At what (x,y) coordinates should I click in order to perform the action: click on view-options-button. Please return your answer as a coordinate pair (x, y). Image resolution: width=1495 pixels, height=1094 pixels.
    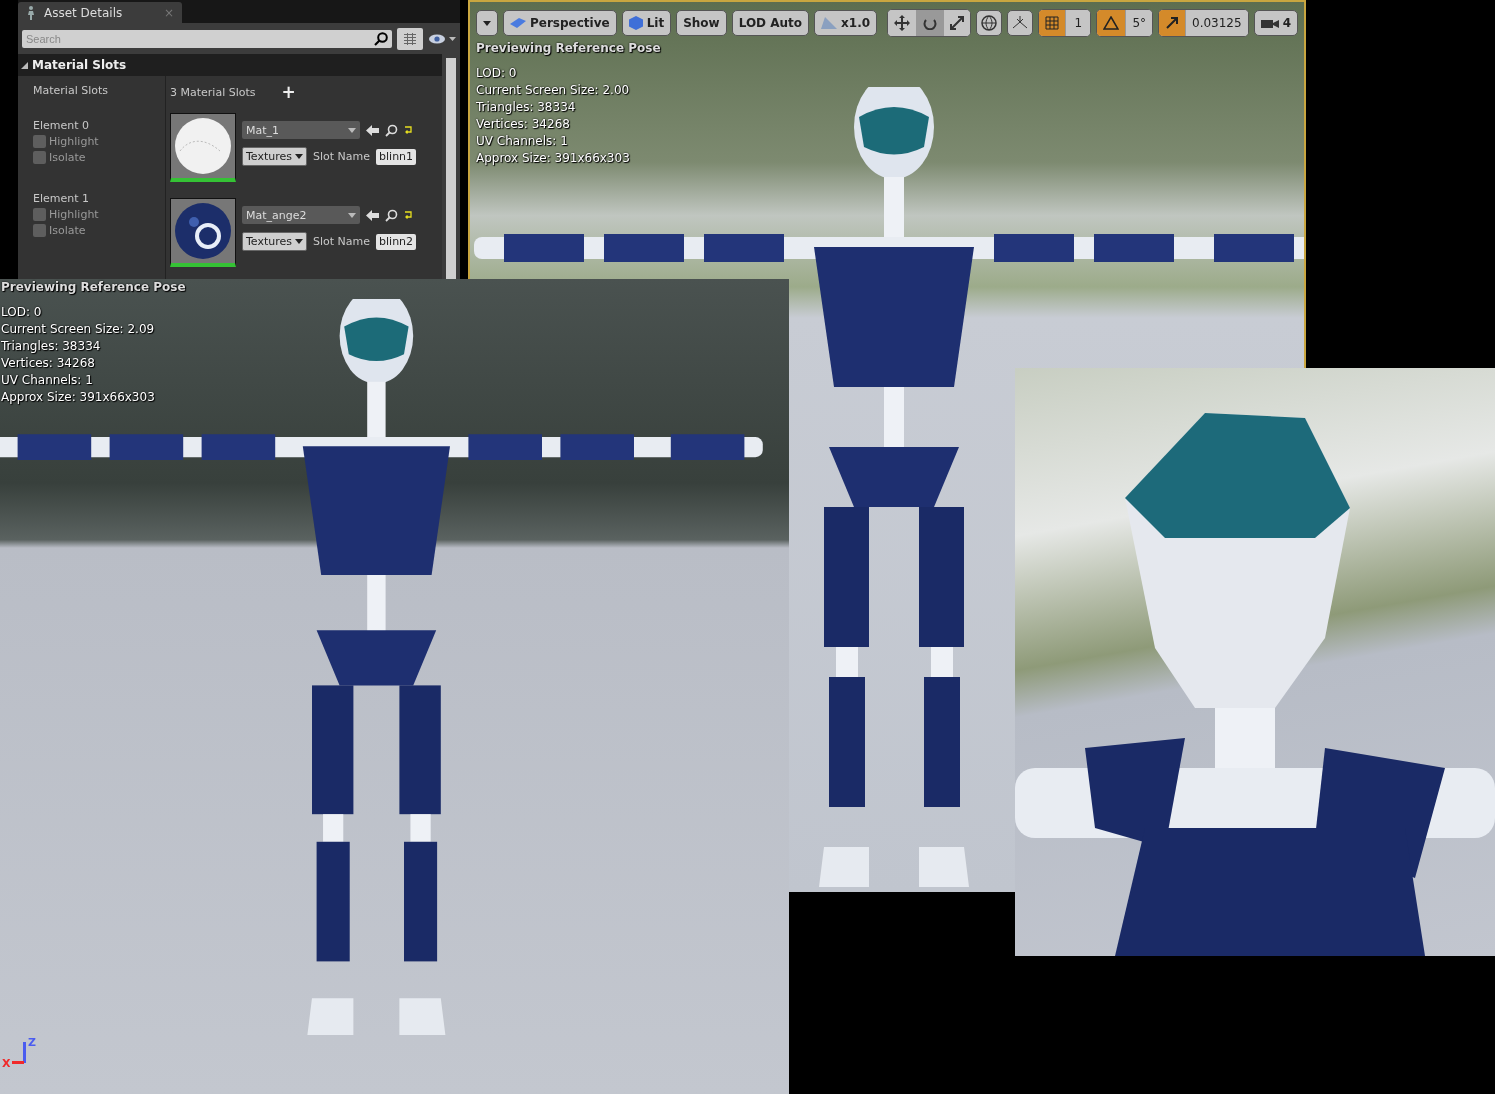
    Looking at the image, I should click on (410, 39).